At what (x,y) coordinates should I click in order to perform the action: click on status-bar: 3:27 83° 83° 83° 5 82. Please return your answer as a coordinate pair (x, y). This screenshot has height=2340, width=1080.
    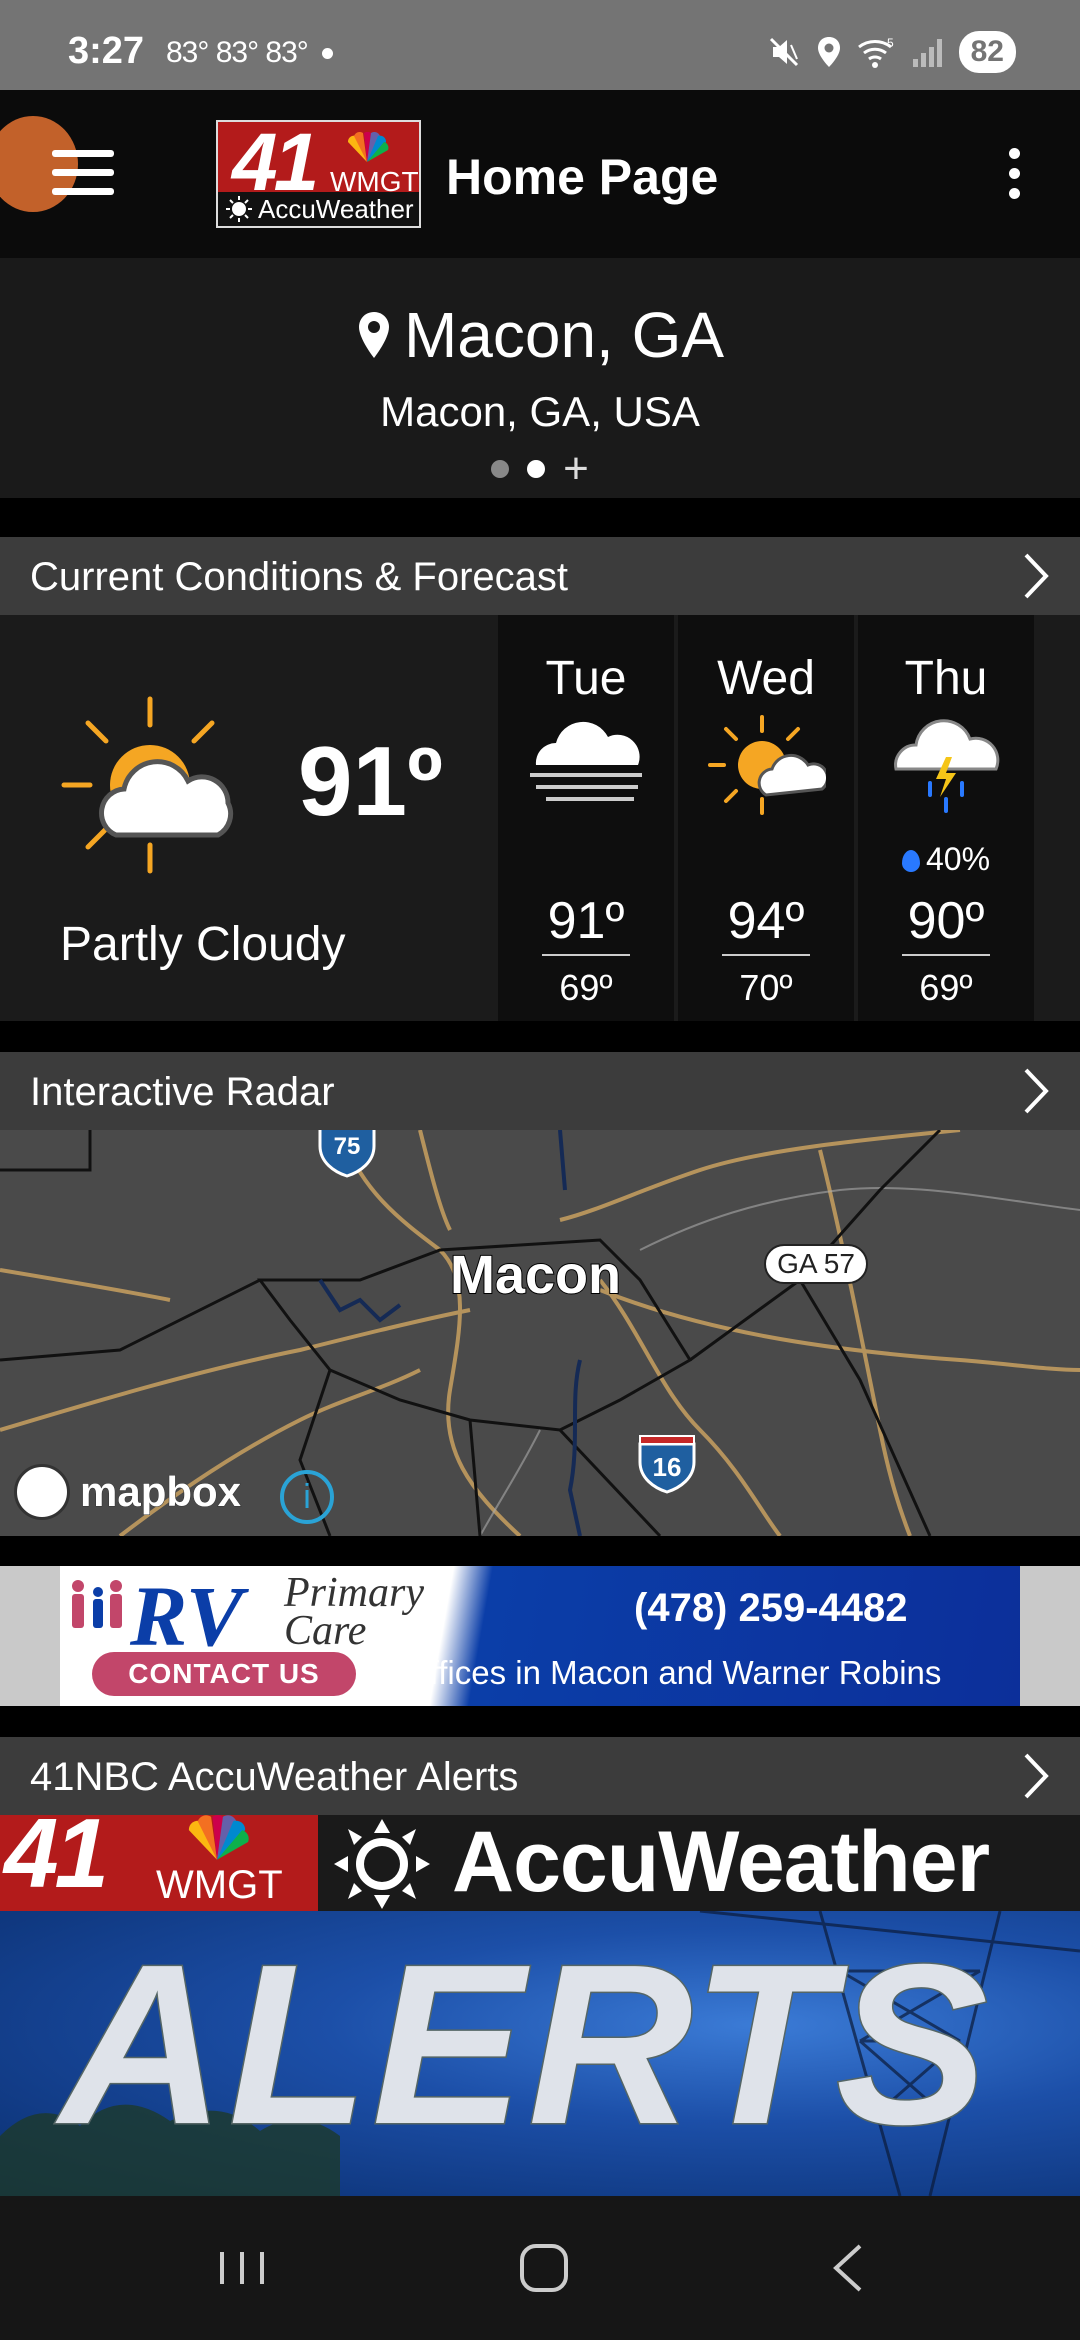
    Looking at the image, I should click on (540, 45).